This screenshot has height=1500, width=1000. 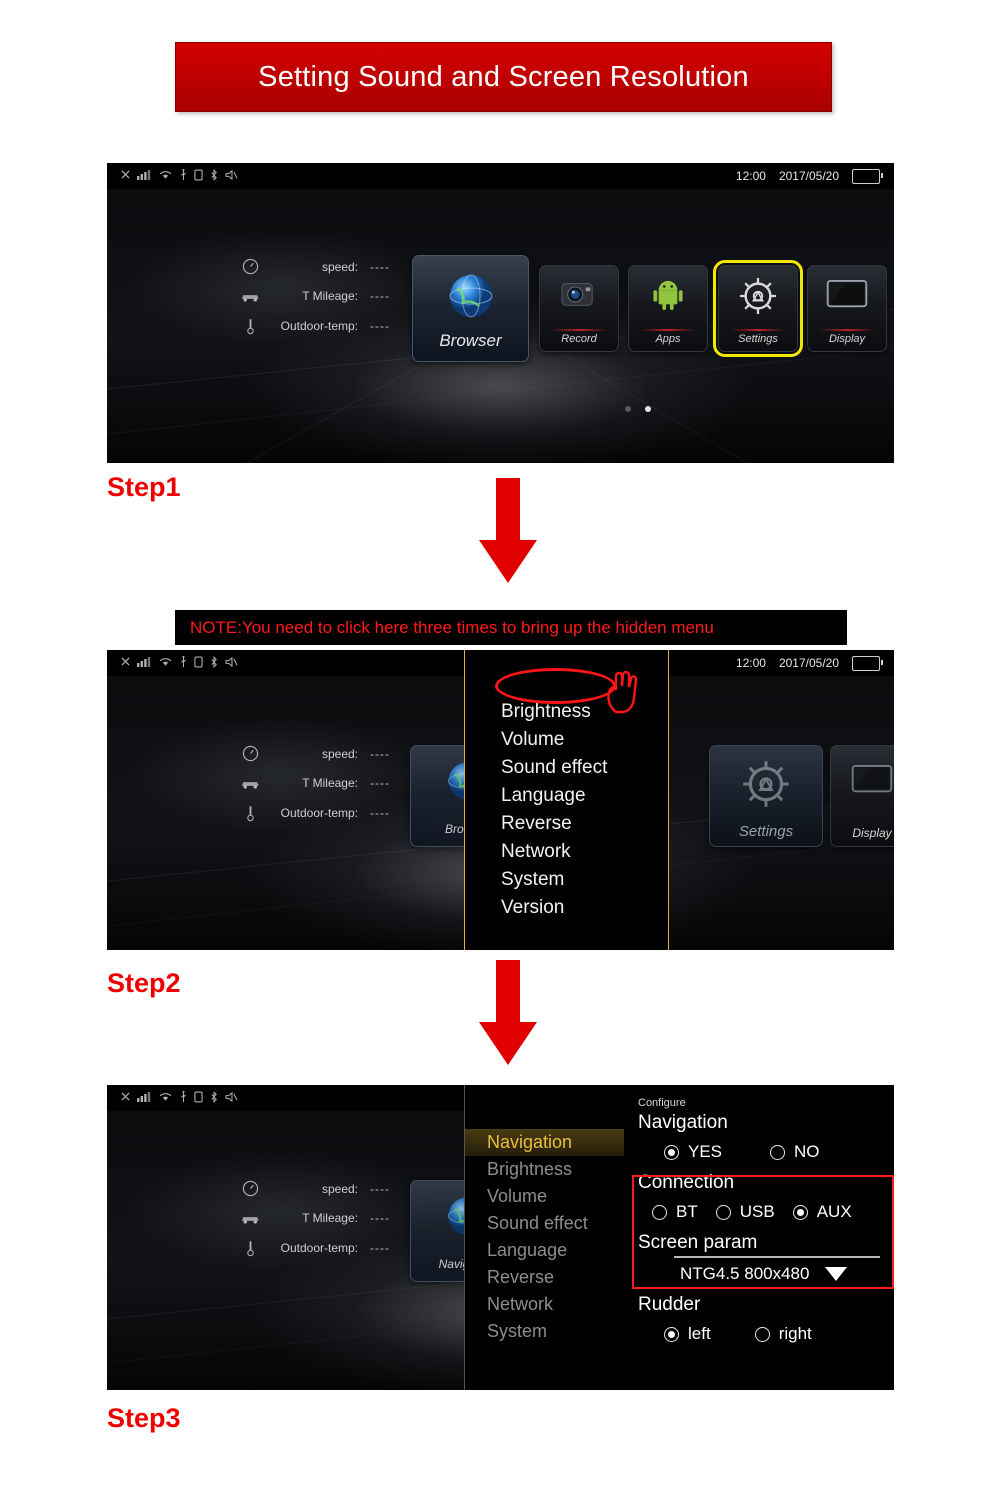 What do you see at coordinates (779, 1334) in the screenshot?
I see `rudder-options-row: left right` at bounding box center [779, 1334].